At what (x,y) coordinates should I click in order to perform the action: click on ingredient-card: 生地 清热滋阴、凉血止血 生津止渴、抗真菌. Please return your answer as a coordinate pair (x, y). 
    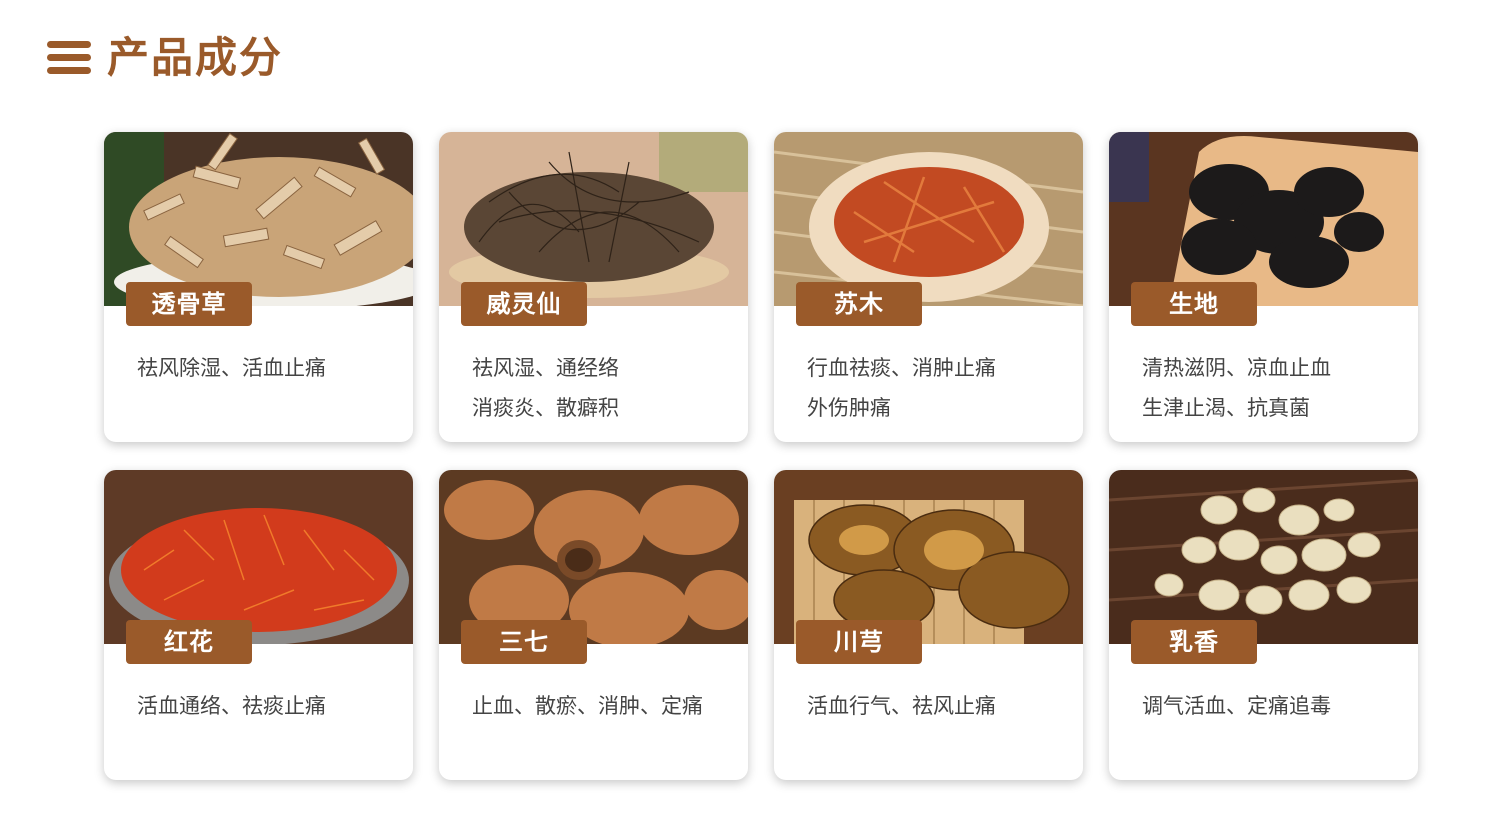
    Looking at the image, I should click on (1263, 287).